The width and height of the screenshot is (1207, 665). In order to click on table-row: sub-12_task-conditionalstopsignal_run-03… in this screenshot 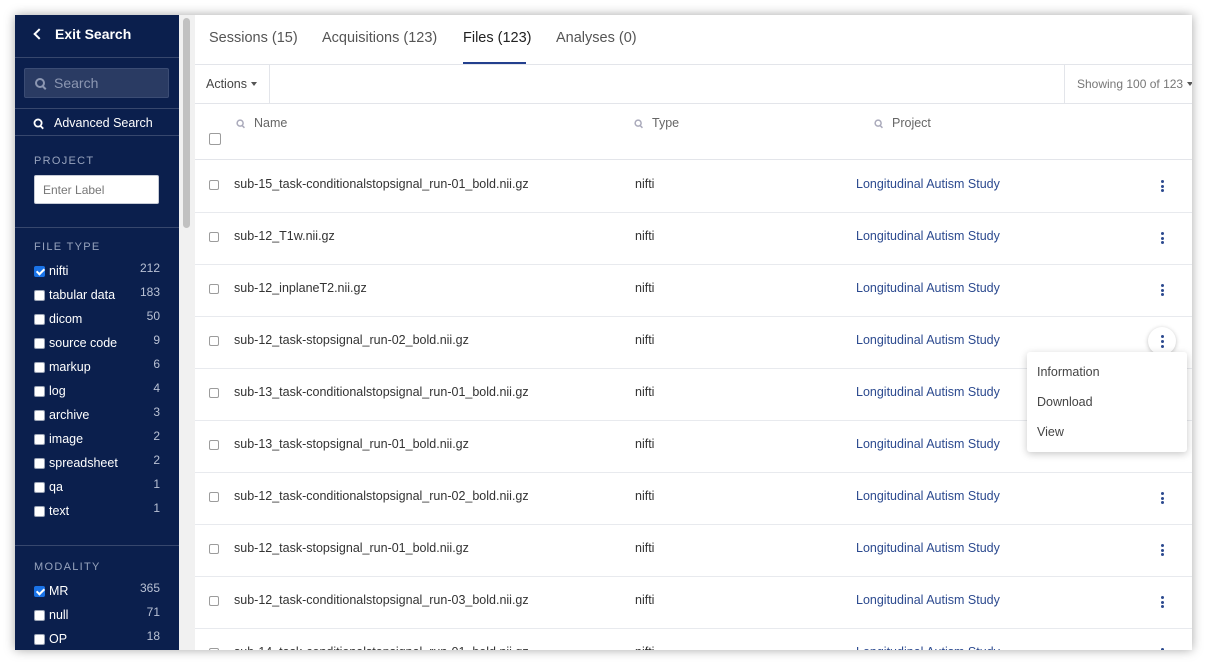, I will do `click(693, 602)`.